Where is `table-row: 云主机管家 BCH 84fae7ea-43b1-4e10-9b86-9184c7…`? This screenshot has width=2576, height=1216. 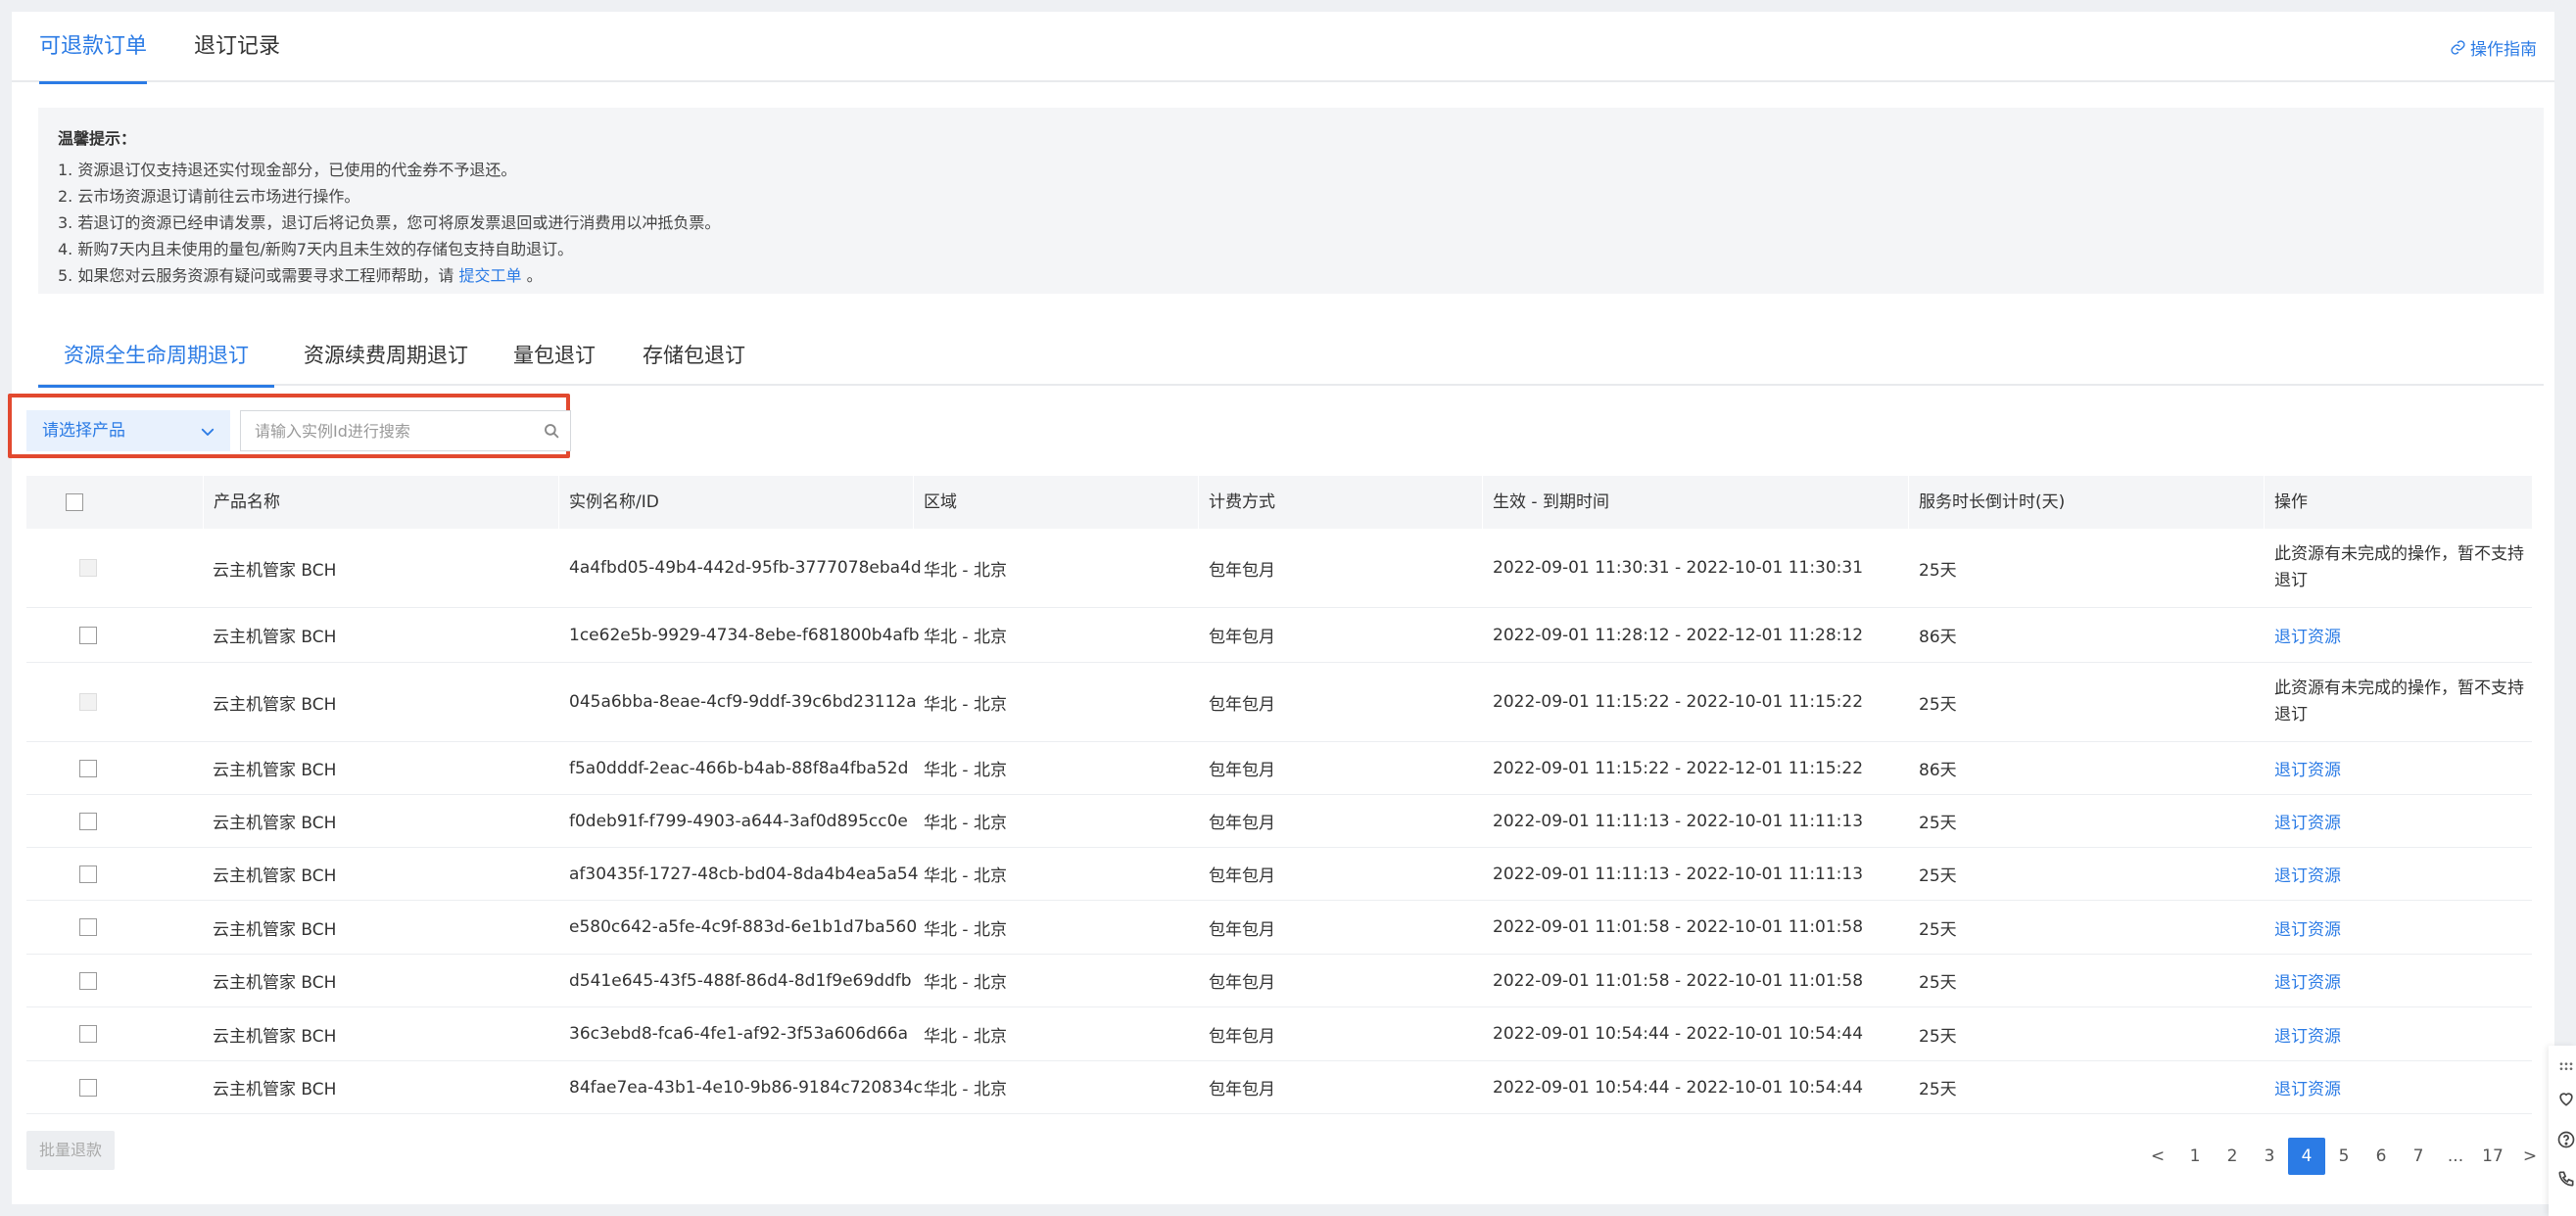 table-row: 云主机管家 BCH 84fae7ea-43b1-4e10-9b86-9184c7… is located at coordinates (1279, 1087).